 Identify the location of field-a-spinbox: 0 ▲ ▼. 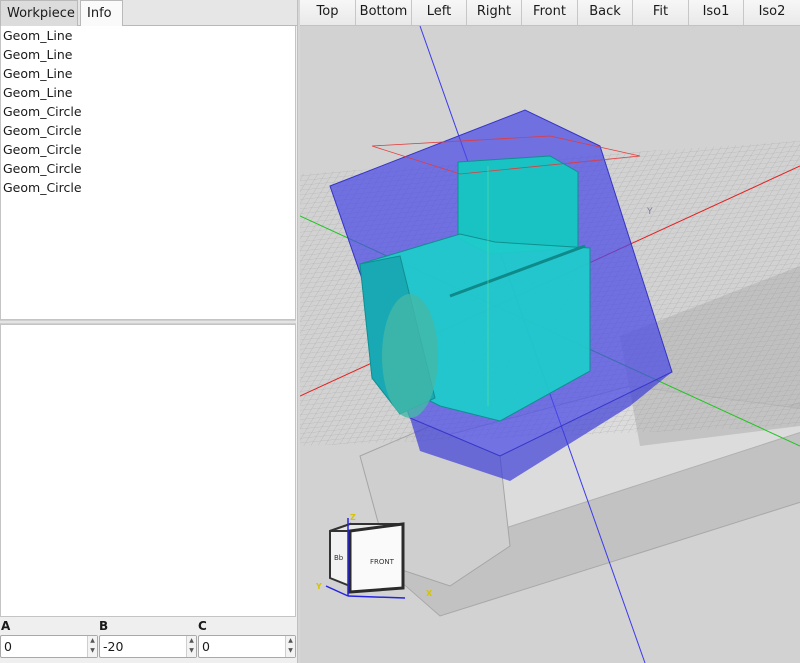
(49, 646).